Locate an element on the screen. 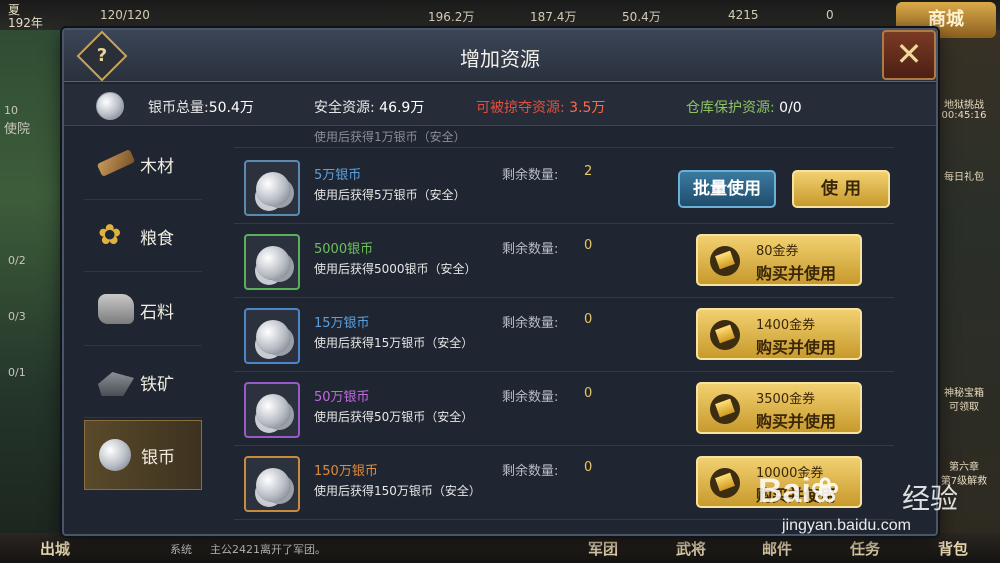  item-name: 5000银币 is located at coordinates (344, 249).